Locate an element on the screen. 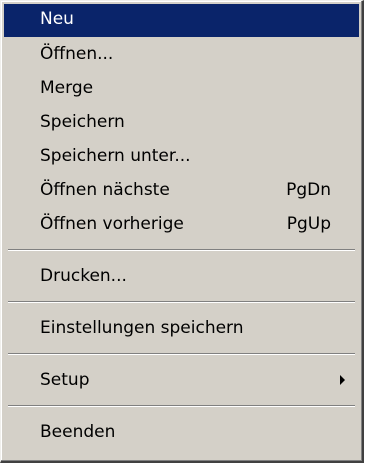  menu-item-label: Setup is located at coordinates (65, 380).